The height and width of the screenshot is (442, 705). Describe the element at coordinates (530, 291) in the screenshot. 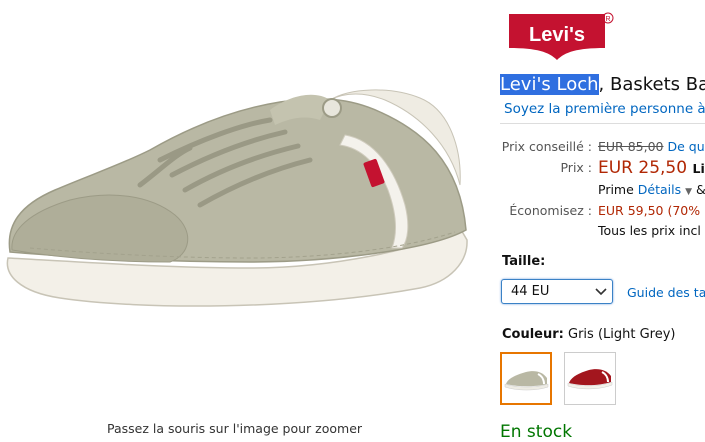

I see `size-selected-value: 44 EU` at that location.